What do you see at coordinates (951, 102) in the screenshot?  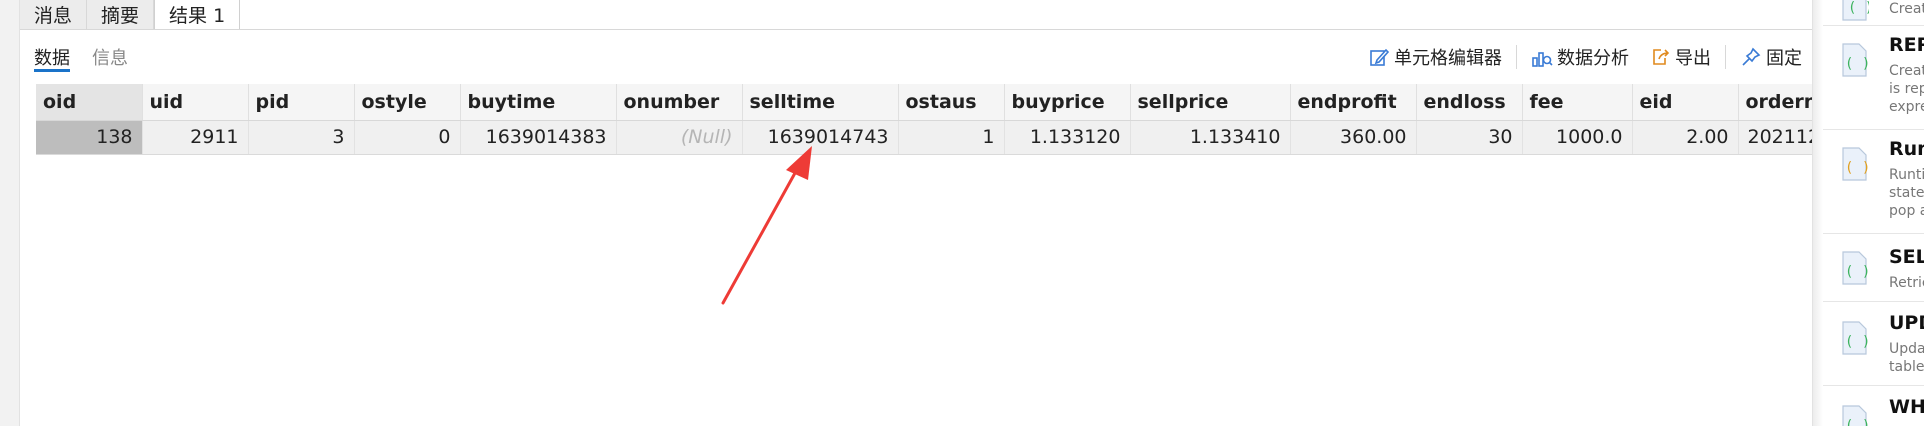 I see `column-header-ostaus: ostaus` at bounding box center [951, 102].